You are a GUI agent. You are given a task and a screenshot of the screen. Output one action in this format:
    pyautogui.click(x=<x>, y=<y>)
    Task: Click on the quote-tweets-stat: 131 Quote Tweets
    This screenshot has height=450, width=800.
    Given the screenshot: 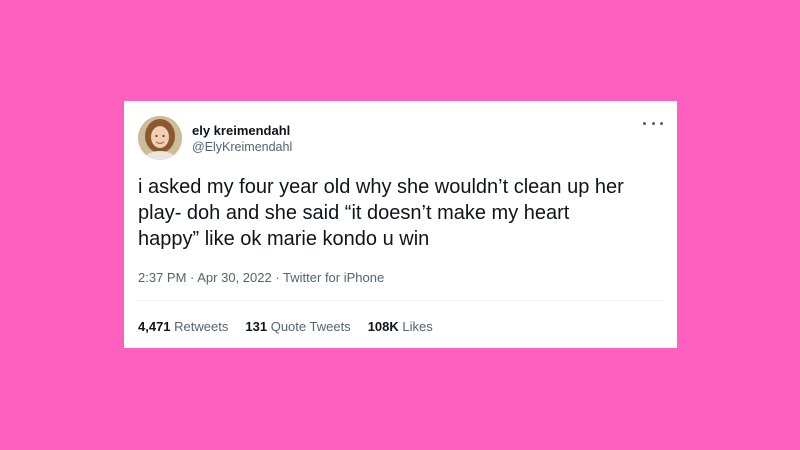 What is the action you would take?
    pyautogui.click(x=297, y=326)
    